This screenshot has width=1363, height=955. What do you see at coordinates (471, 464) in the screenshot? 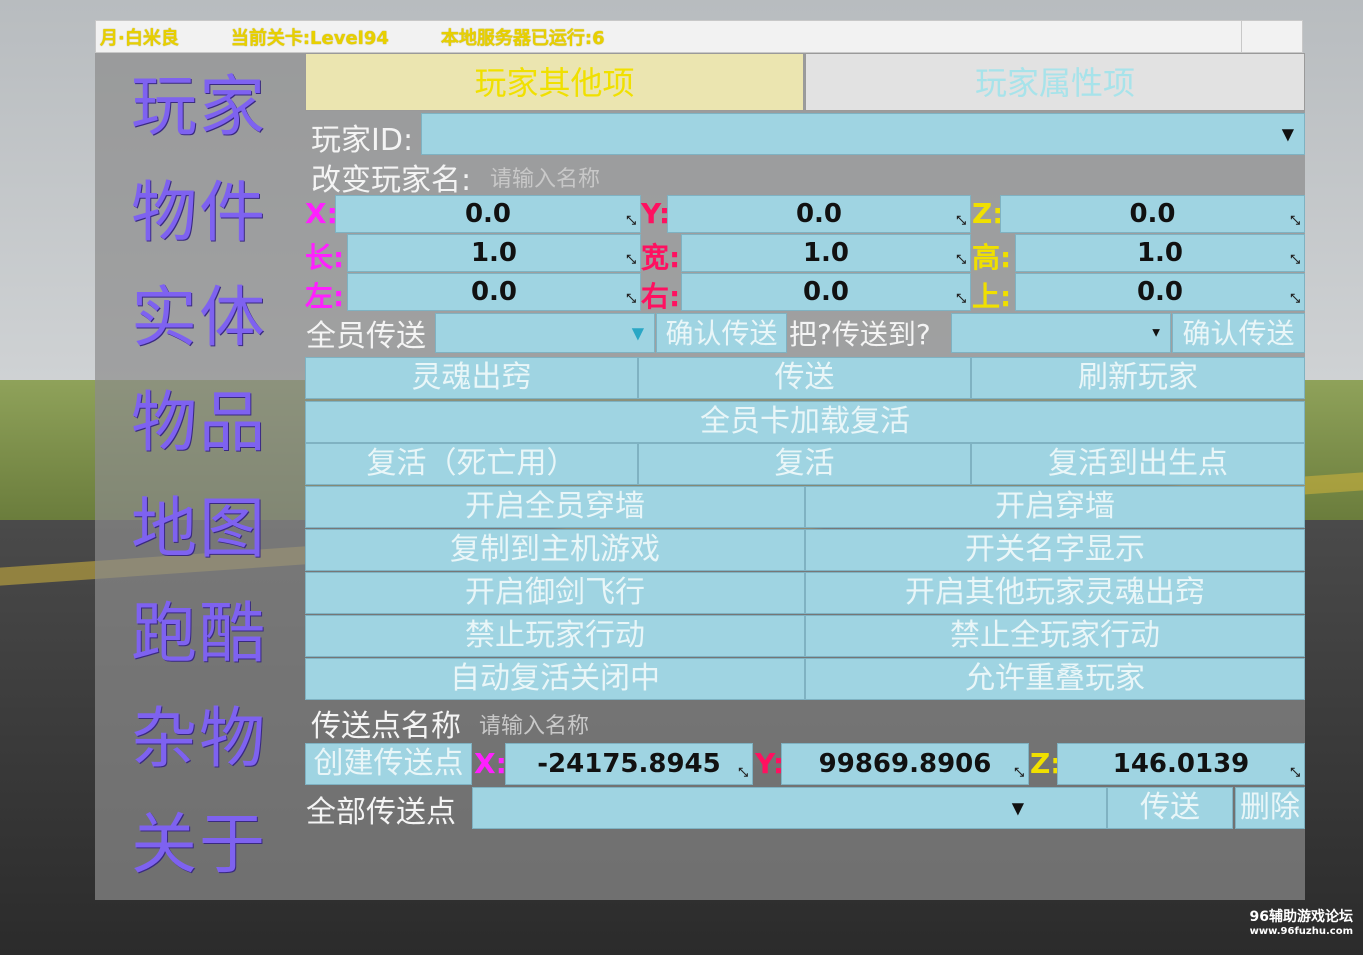
I see `revive-dead-button: 复活（死亡用）` at bounding box center [471, 464].